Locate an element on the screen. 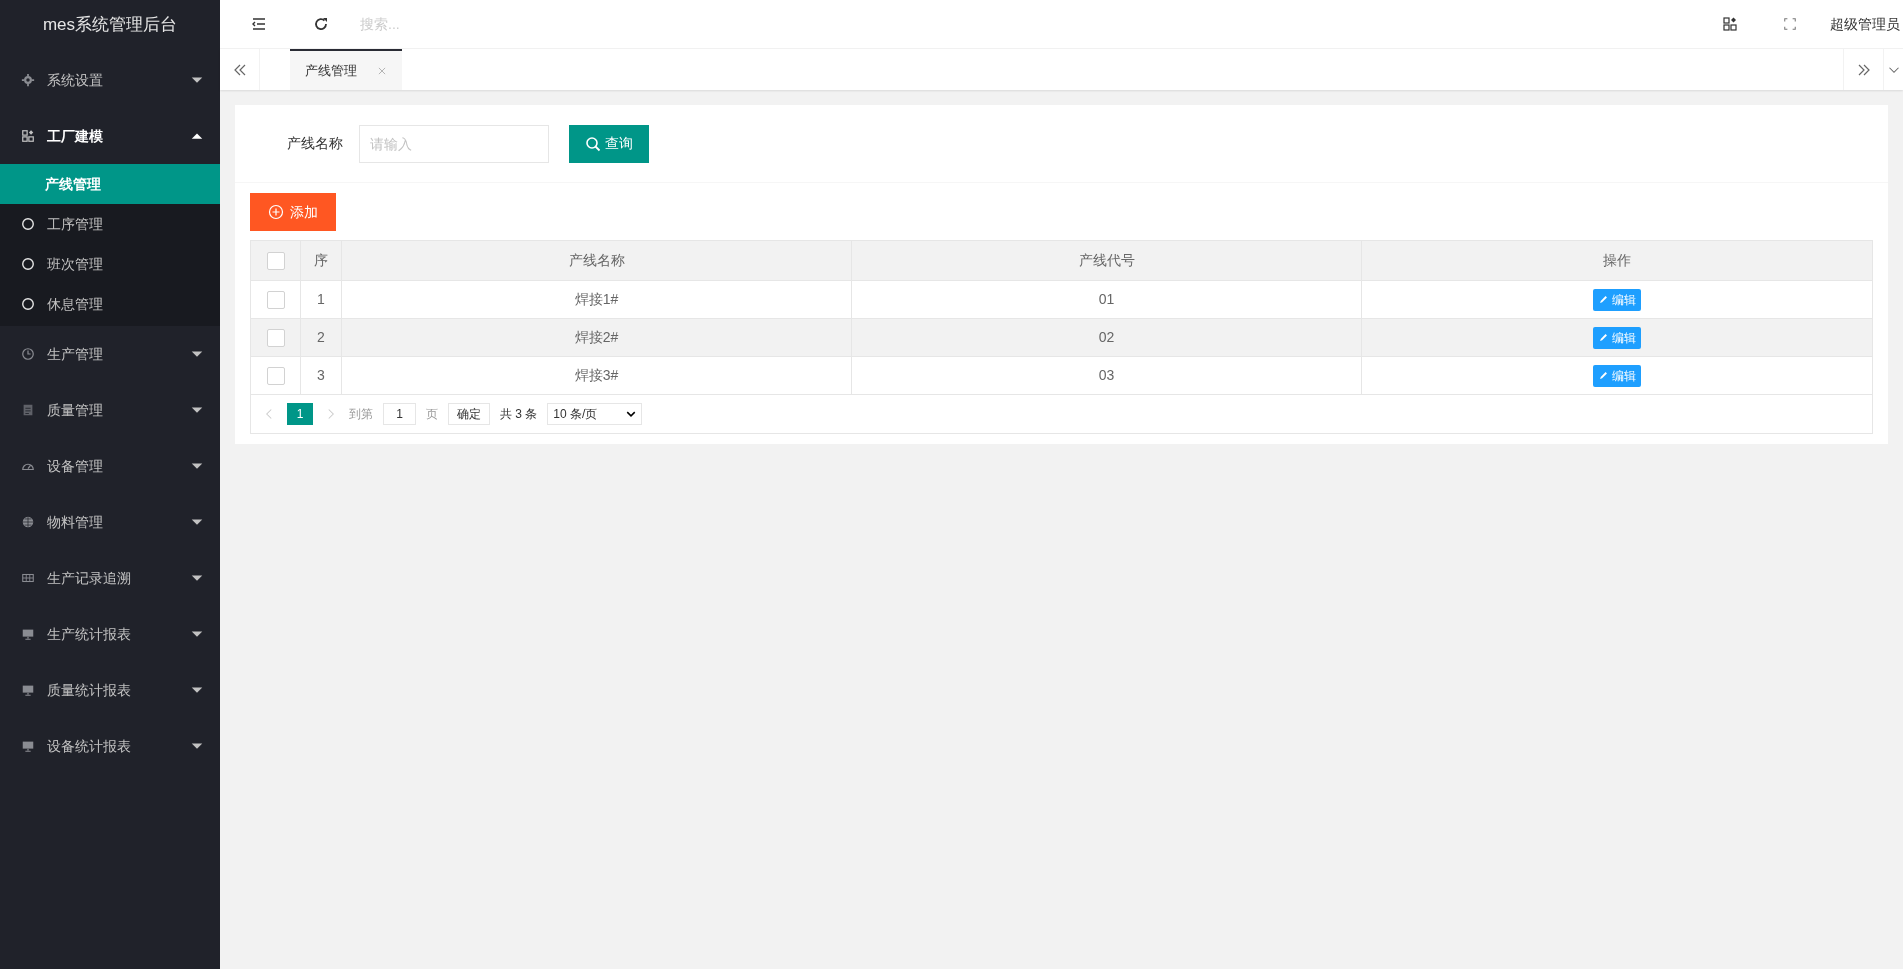  query-button: 查询 is located at coordinates (609, 143).